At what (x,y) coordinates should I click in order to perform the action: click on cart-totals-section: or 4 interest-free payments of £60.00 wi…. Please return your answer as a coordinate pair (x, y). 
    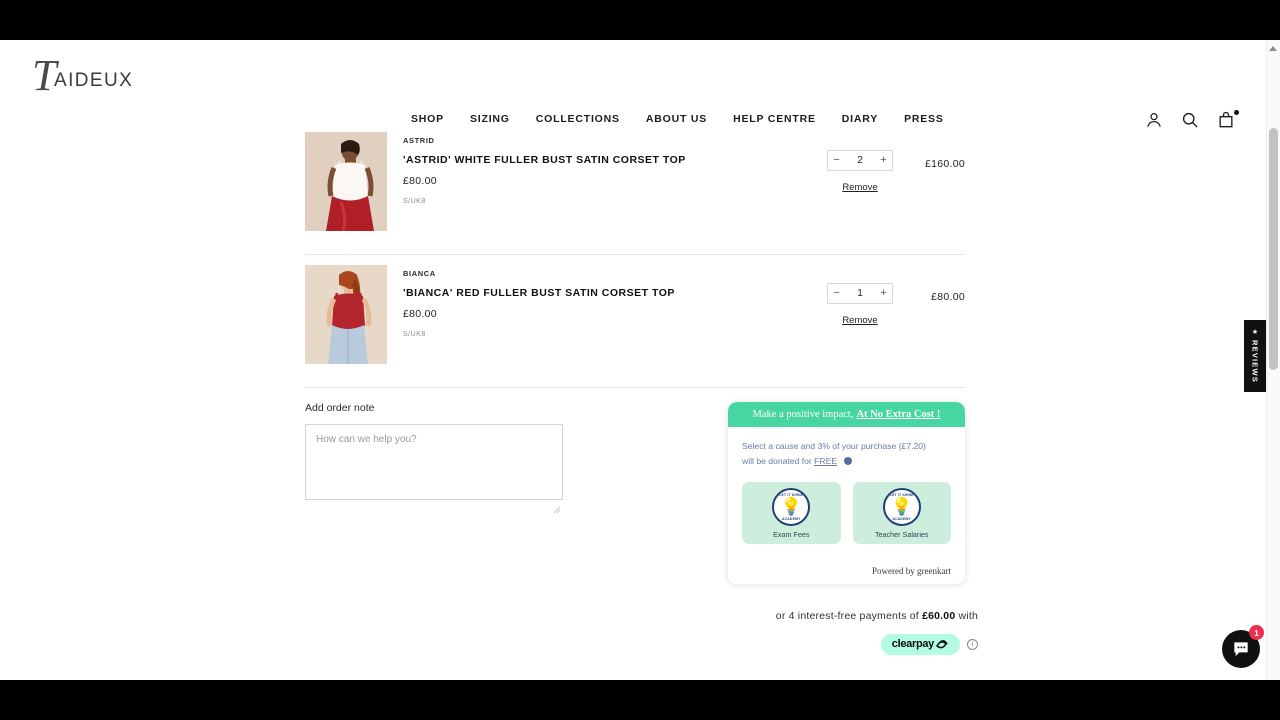
    Looking at the image, I should click on (828, 645).